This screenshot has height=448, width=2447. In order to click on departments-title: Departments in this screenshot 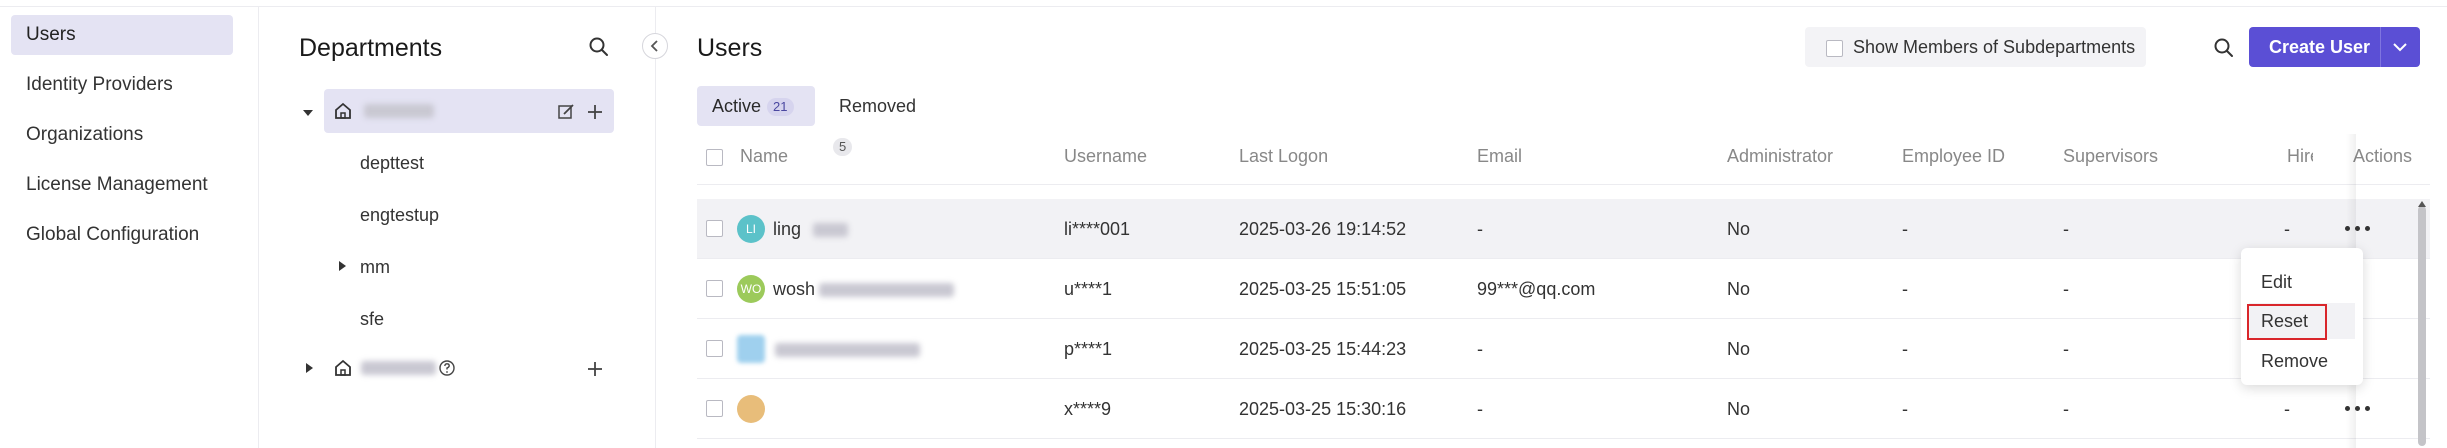, I will do `click(371, 48)`.